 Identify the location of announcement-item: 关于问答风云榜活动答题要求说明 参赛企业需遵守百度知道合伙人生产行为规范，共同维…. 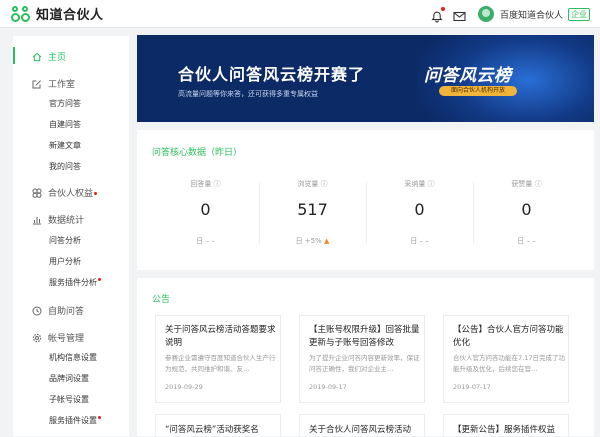
(218, 359).